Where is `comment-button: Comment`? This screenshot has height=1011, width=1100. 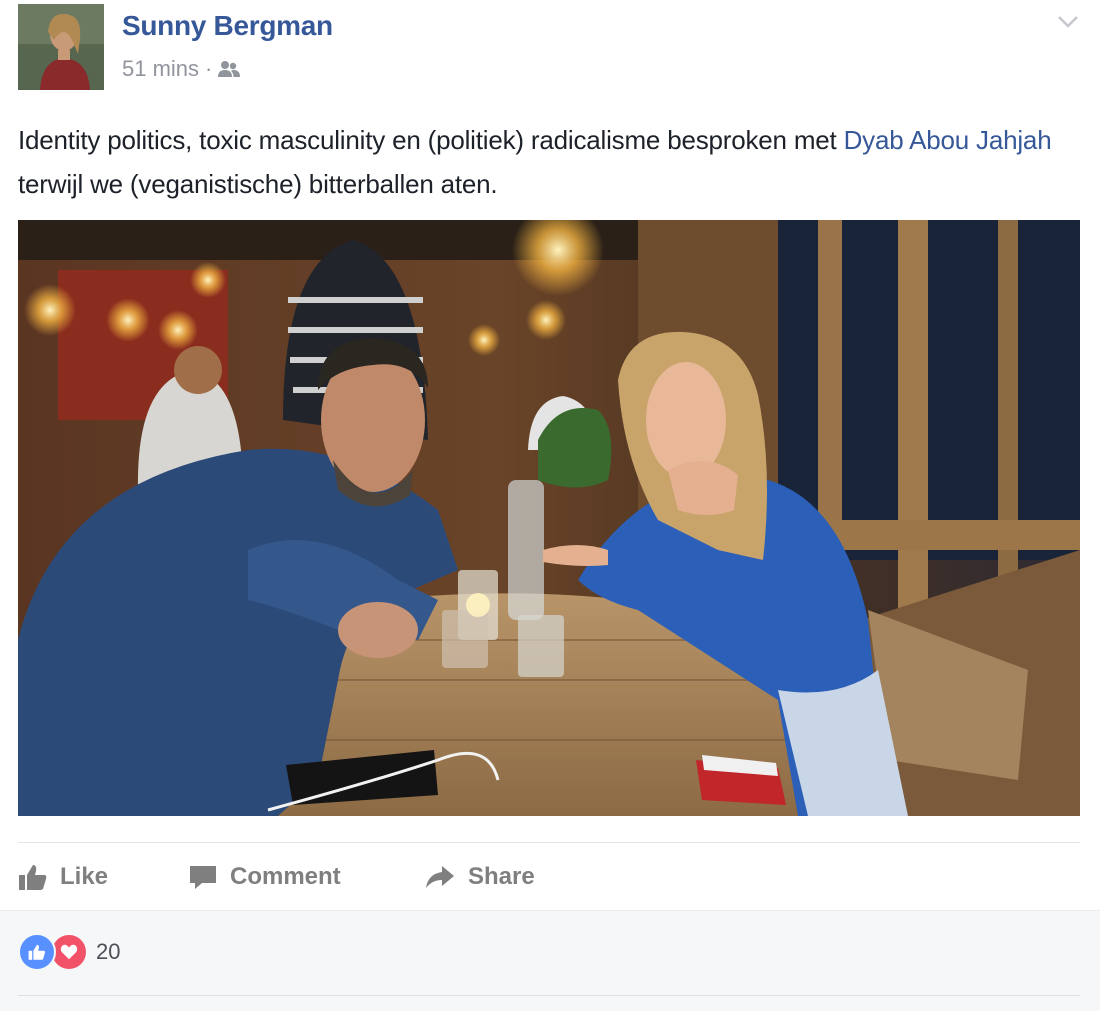
comment-button: Comment is located at coordinates (264, 877).